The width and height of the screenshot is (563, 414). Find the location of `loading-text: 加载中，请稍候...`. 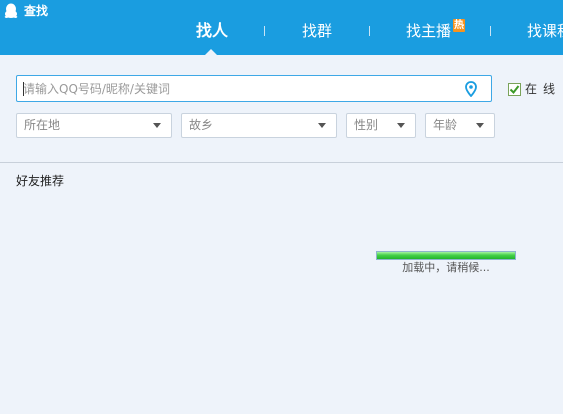

loading-text: 加载中，请稍候... is located at coordinates (446, 267).